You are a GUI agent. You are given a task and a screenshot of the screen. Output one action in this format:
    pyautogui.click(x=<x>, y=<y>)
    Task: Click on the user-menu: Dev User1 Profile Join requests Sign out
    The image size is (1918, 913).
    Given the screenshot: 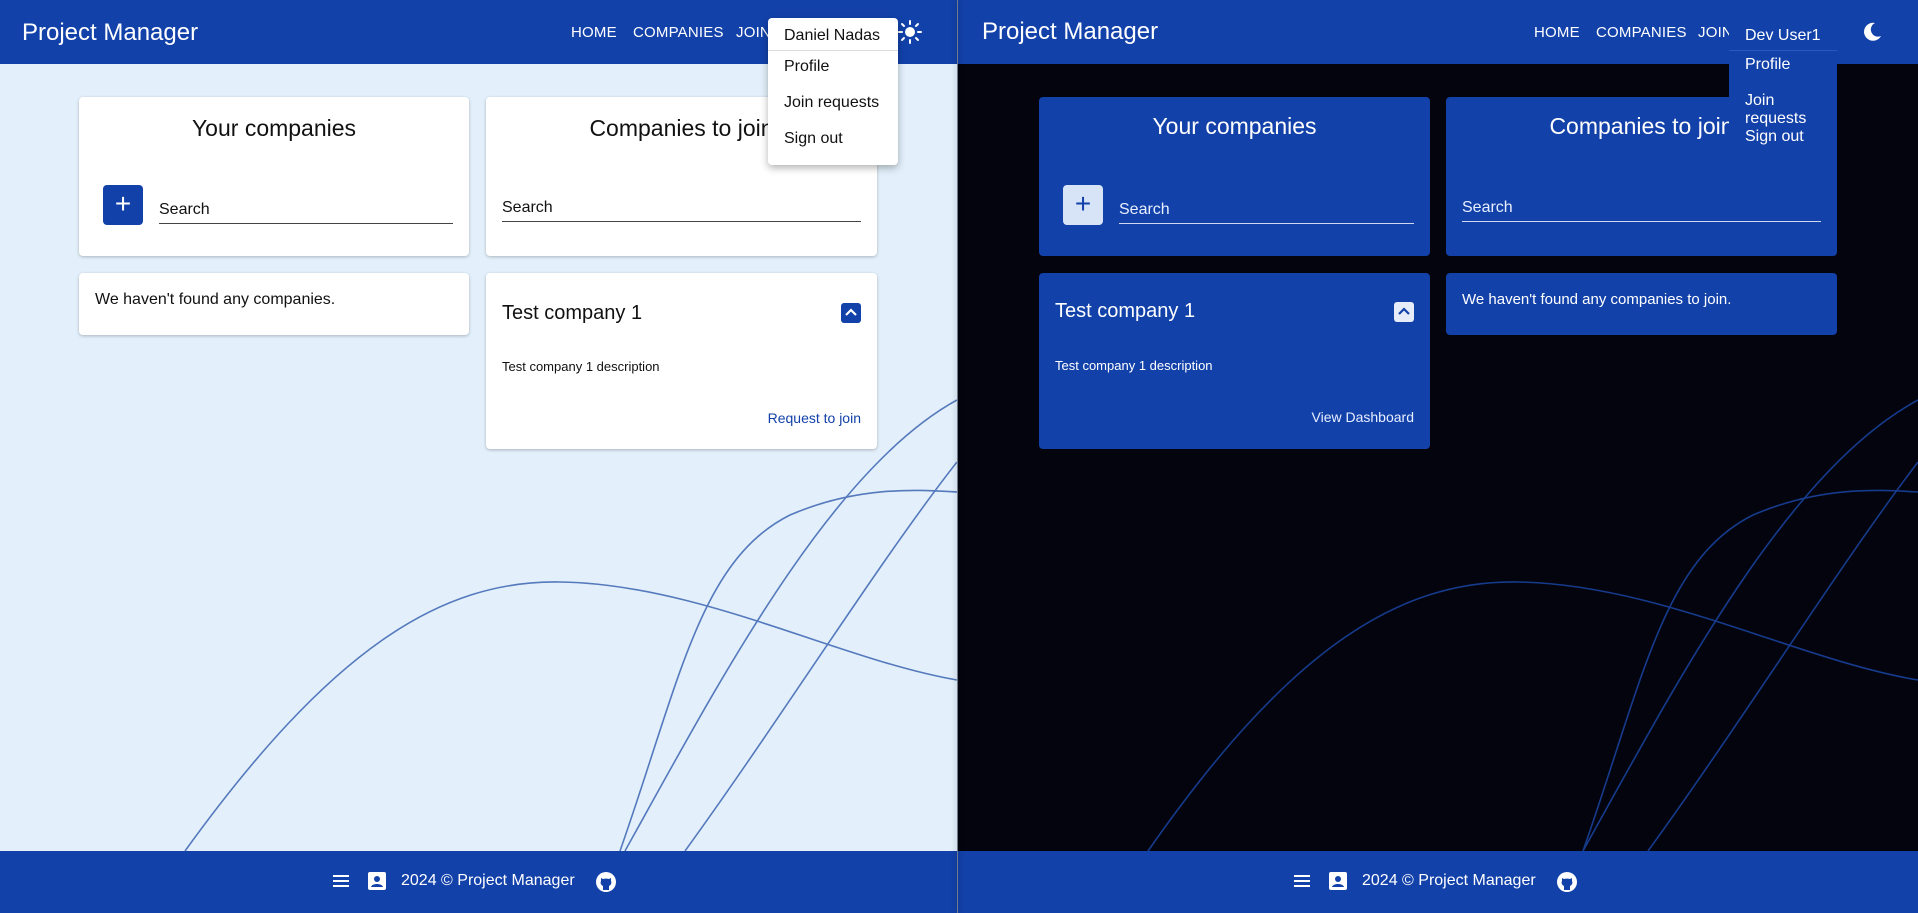 What is the action you would take?
    pyautogui.click(x=1783, y=91)
    